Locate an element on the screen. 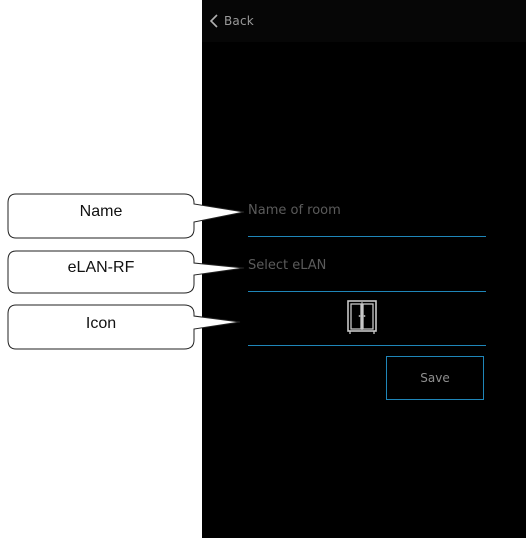 The height and width of the screenshot is (538, 526). back-button: Back is located at coordinates (231, 21).